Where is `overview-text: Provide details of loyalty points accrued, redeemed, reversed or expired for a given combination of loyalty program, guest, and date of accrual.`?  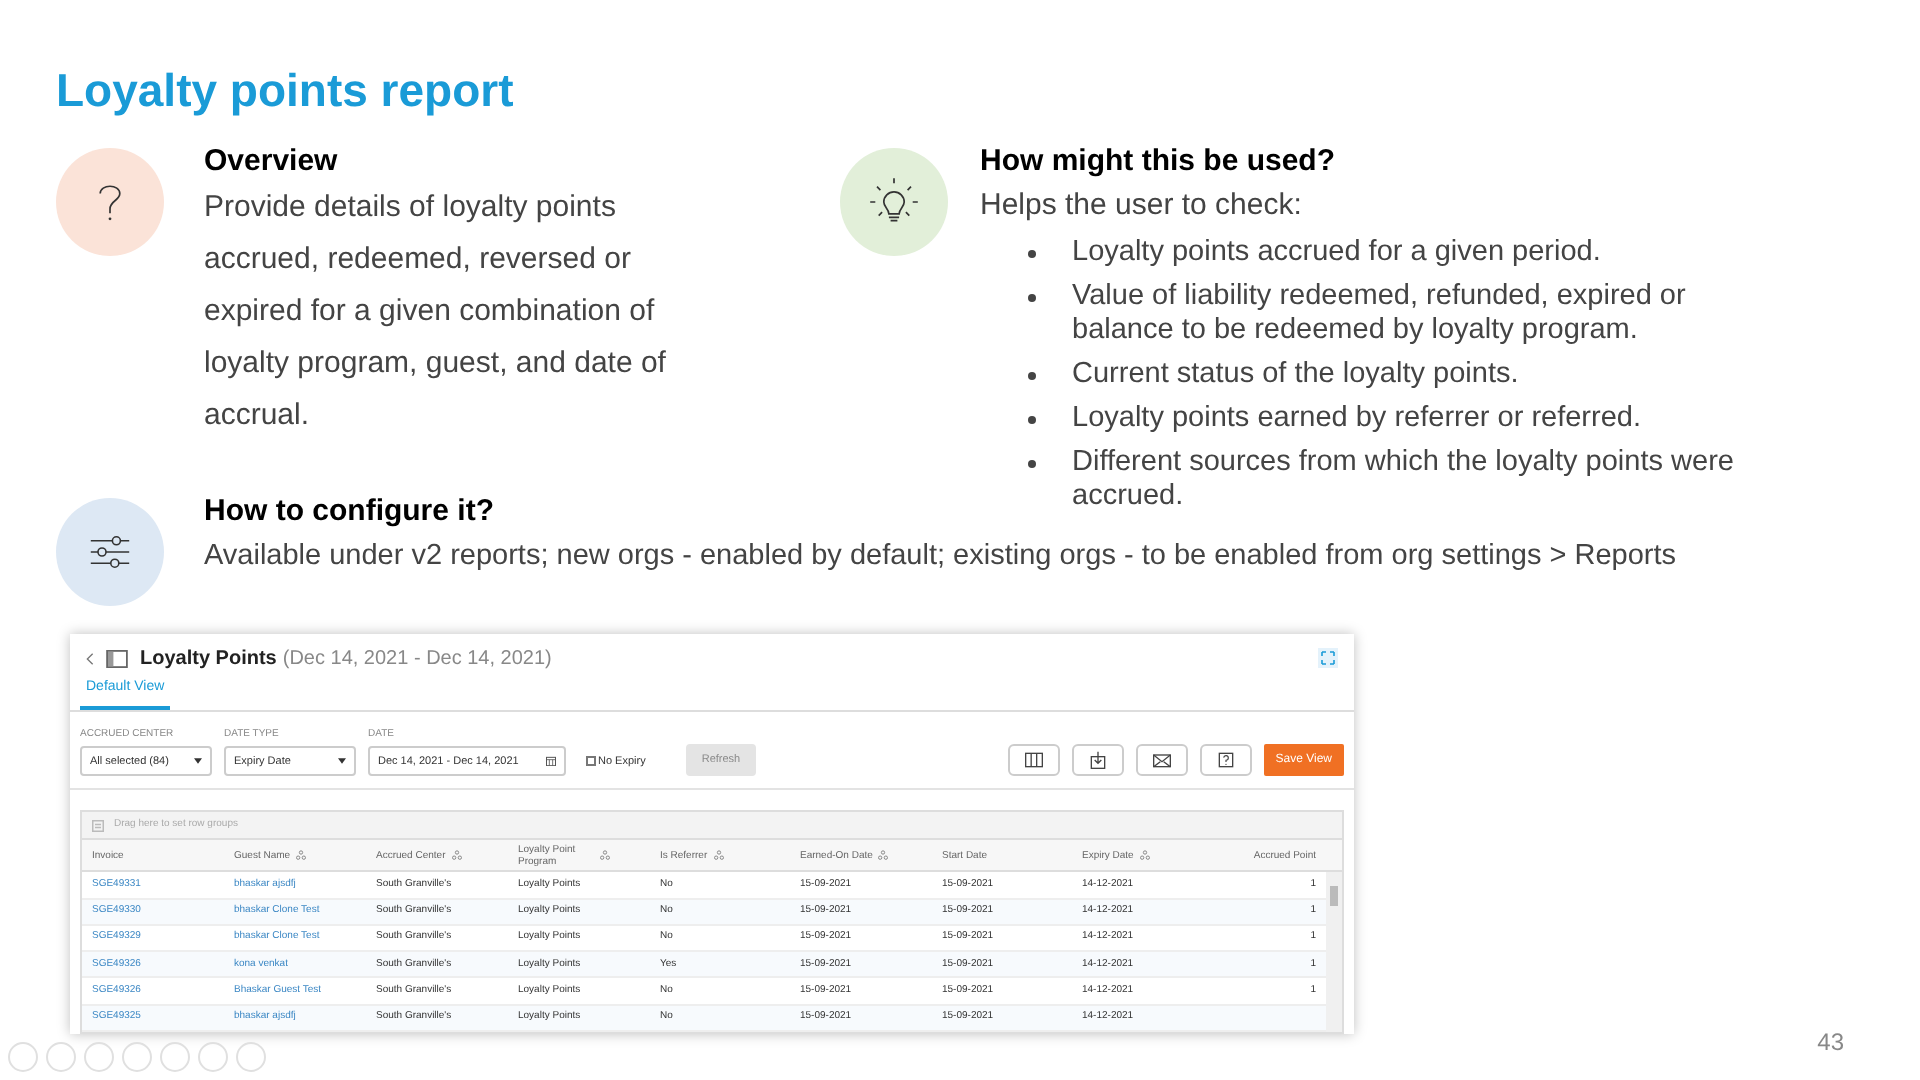 overview-text: Provide details of loyalty points accrued, redeemed, reversed or expired for a given combination of loyalty program, guest, and date of accrual. is located at coordinates (436, 312).